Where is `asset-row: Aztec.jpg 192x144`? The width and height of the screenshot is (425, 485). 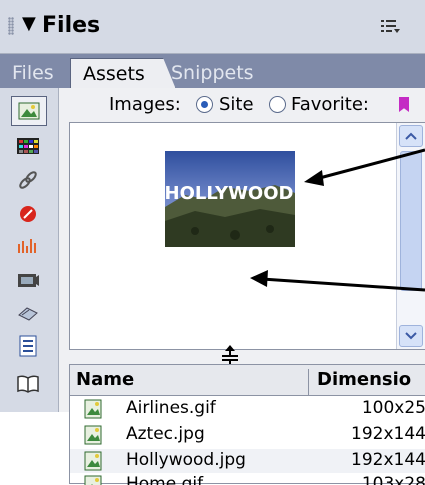 asset-row: Aztec.jpg 192x144 is located at coordinates (247, 435).